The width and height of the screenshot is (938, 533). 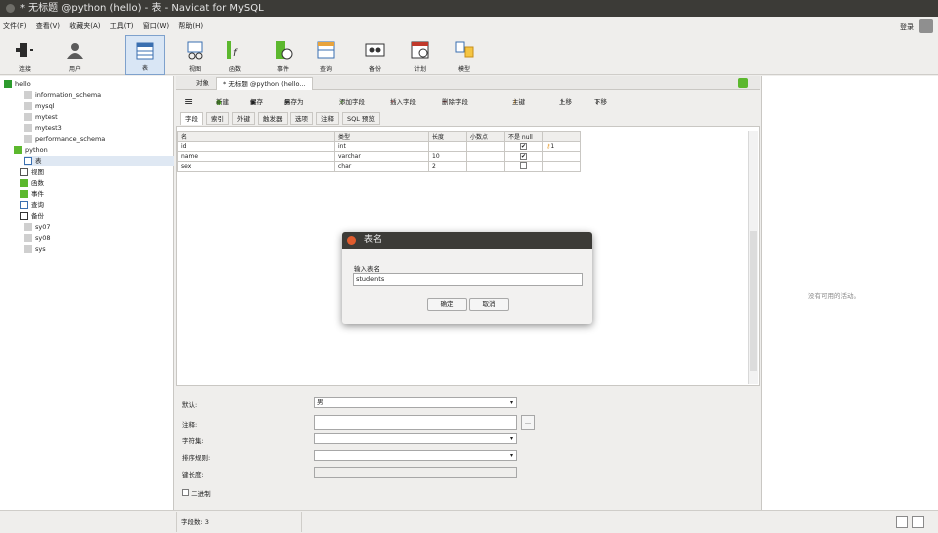 What do you see at coordinates (17, 84) in the screenshot?
I see `tree-item-hello: hello` at bounding box center [17, 84].